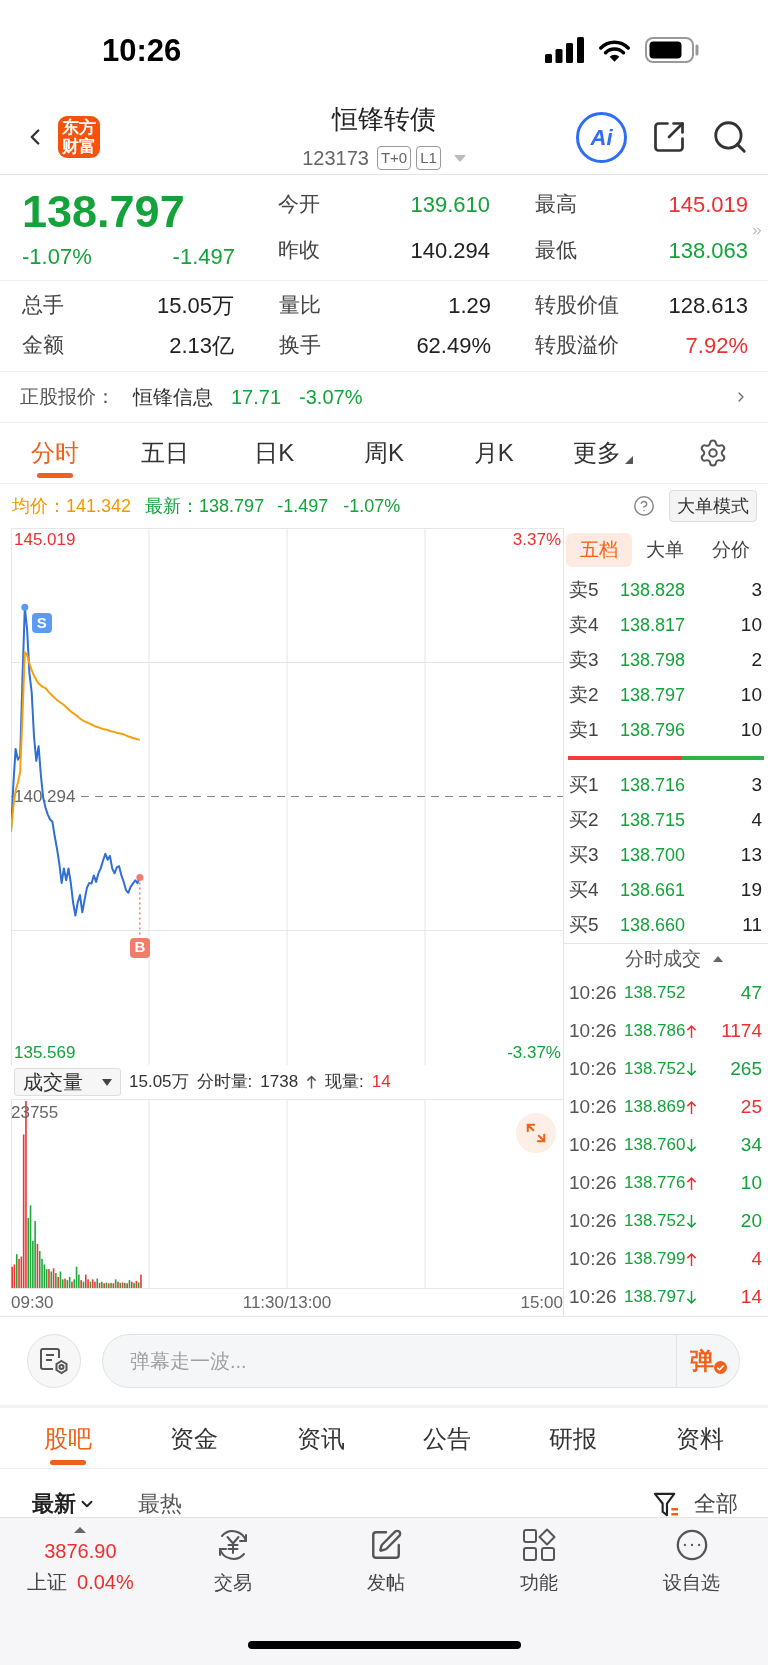 The image size is (768, 1665). Describe the element at coordinates (386, 1557) in the screenshot. I see `post-button: 发帖` at that location.